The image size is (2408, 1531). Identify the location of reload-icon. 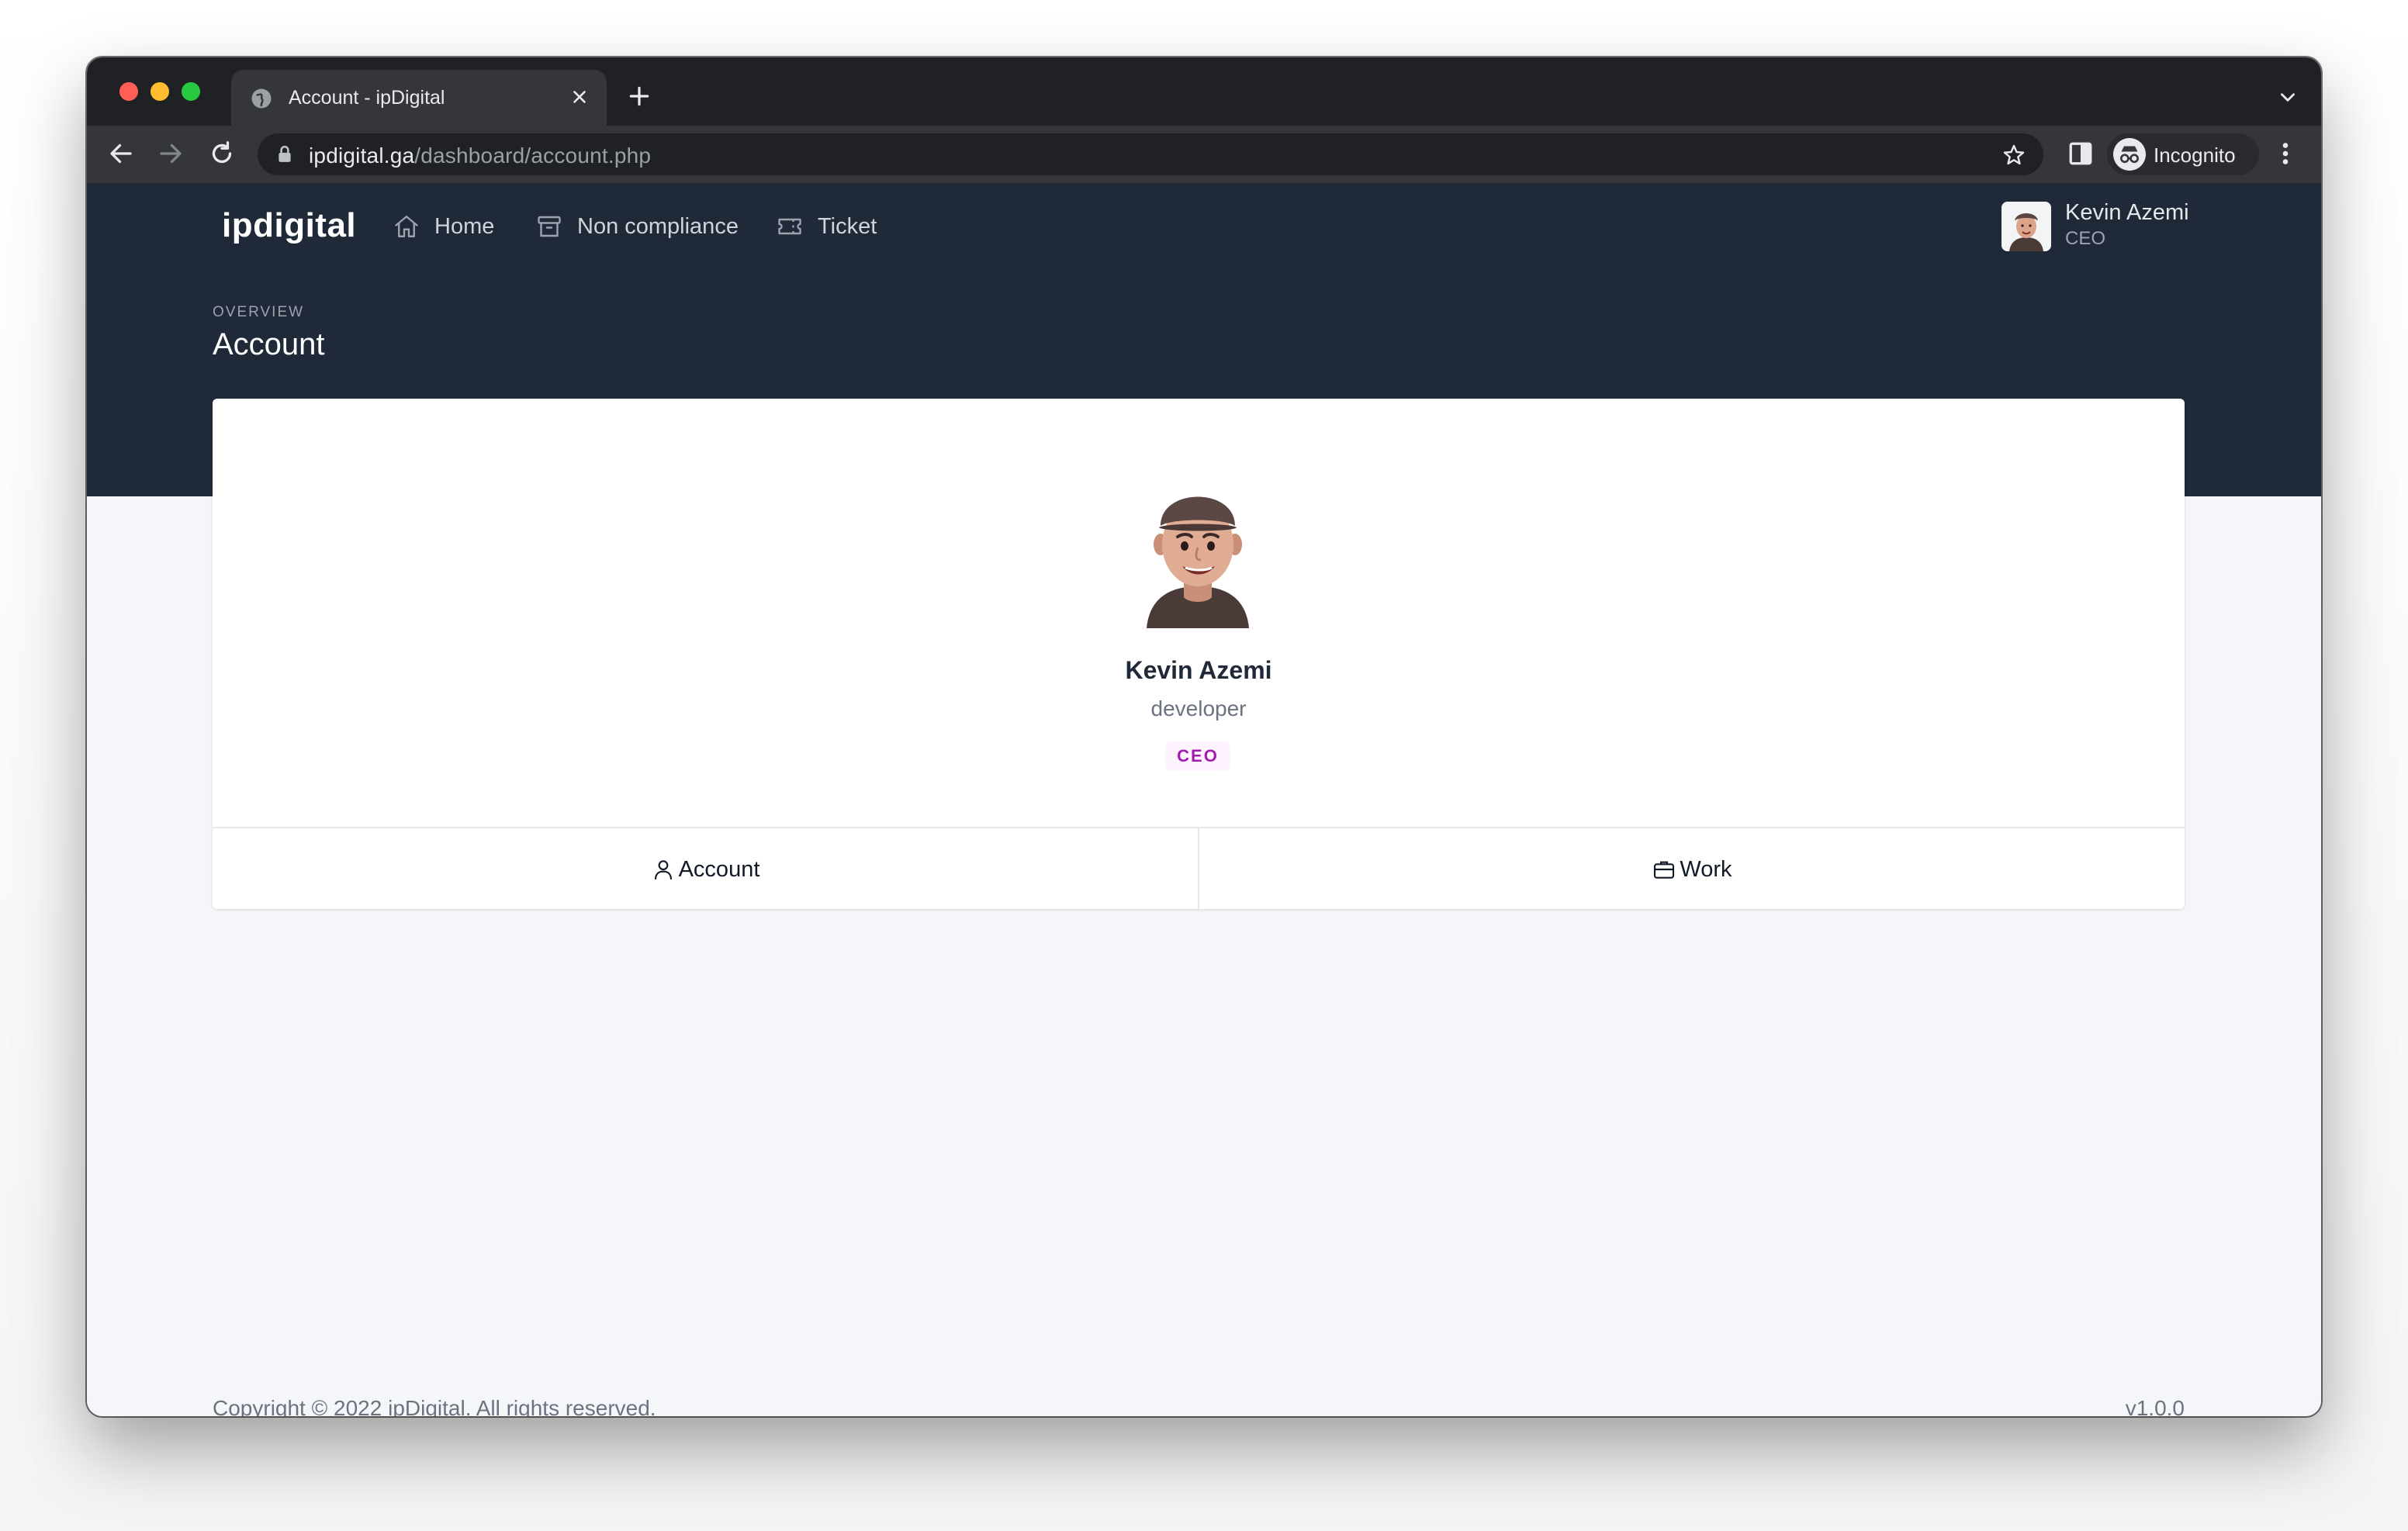
(222, 154).